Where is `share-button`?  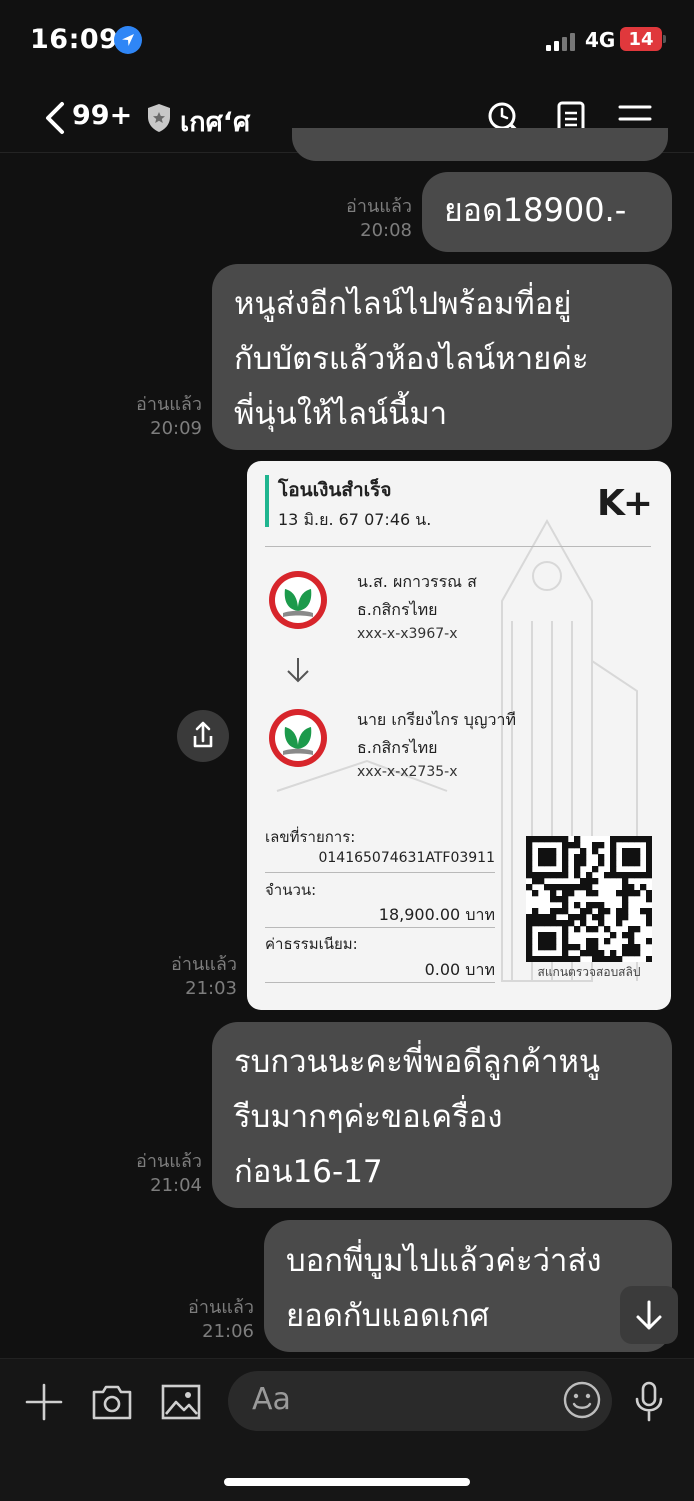
share-button is located at coordinates (203, 736).